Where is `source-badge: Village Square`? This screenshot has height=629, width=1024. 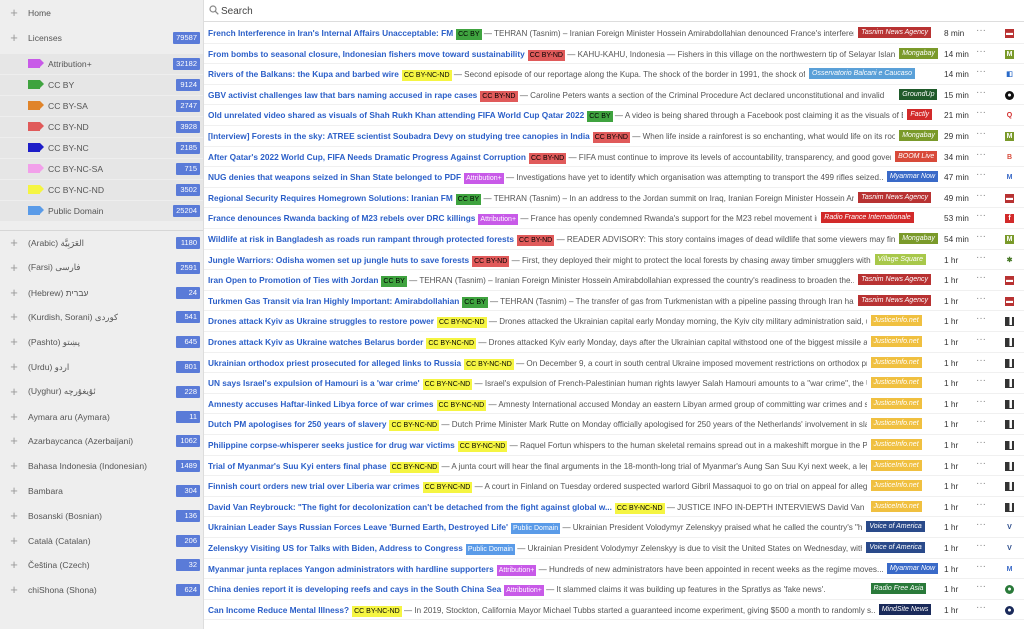 source-badge: Village Square is located at coordinates (900, 259).